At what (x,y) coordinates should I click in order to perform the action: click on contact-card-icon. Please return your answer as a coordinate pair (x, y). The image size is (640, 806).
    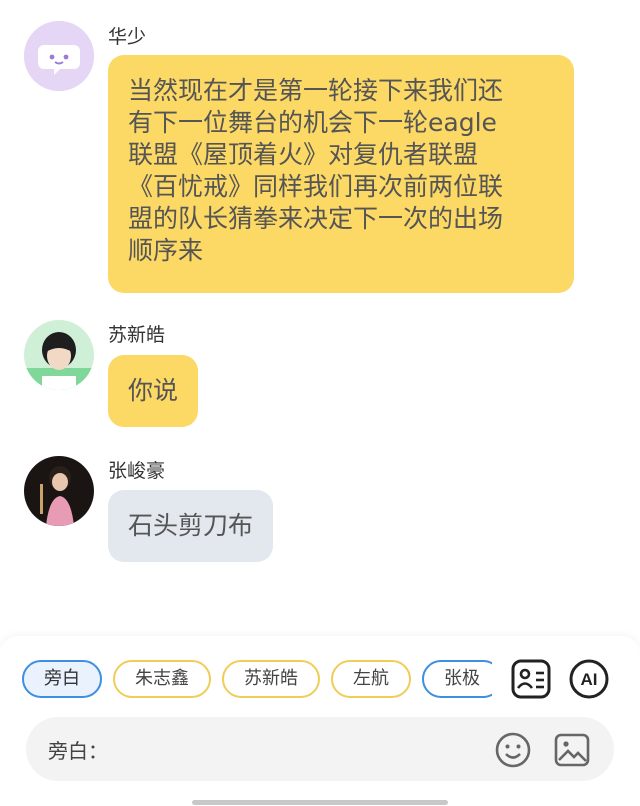
    Looking at the image, I should click on (531, 679).